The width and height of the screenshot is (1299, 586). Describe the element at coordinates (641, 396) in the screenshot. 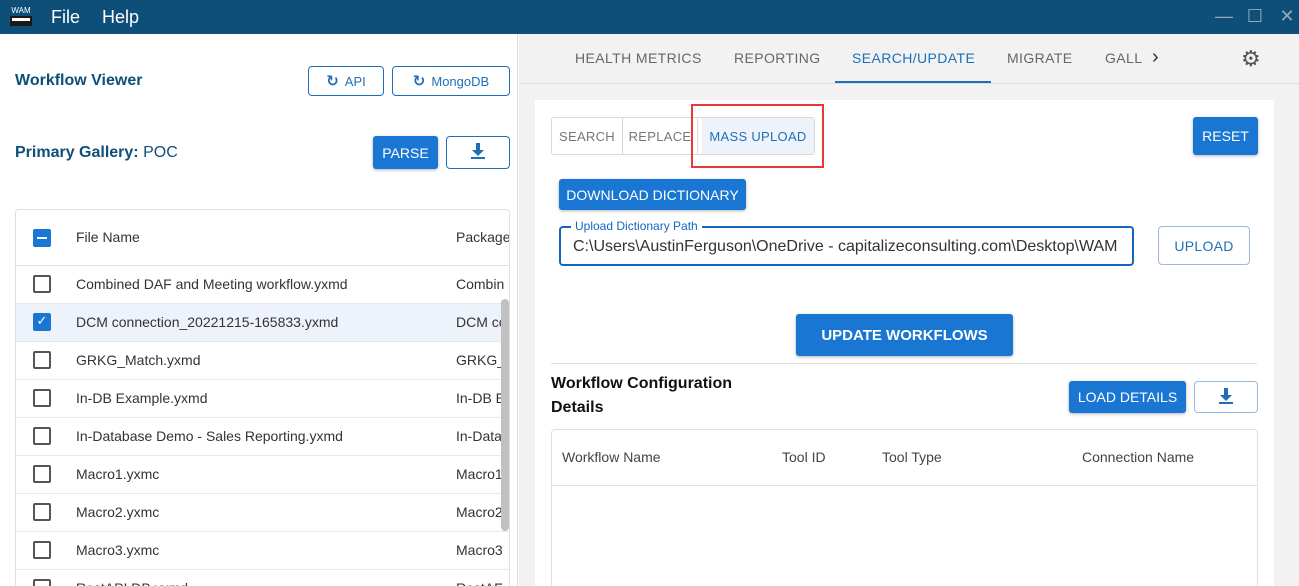

I see `workflow-configuration-details-title: Workflow Configuration Details` at that location.